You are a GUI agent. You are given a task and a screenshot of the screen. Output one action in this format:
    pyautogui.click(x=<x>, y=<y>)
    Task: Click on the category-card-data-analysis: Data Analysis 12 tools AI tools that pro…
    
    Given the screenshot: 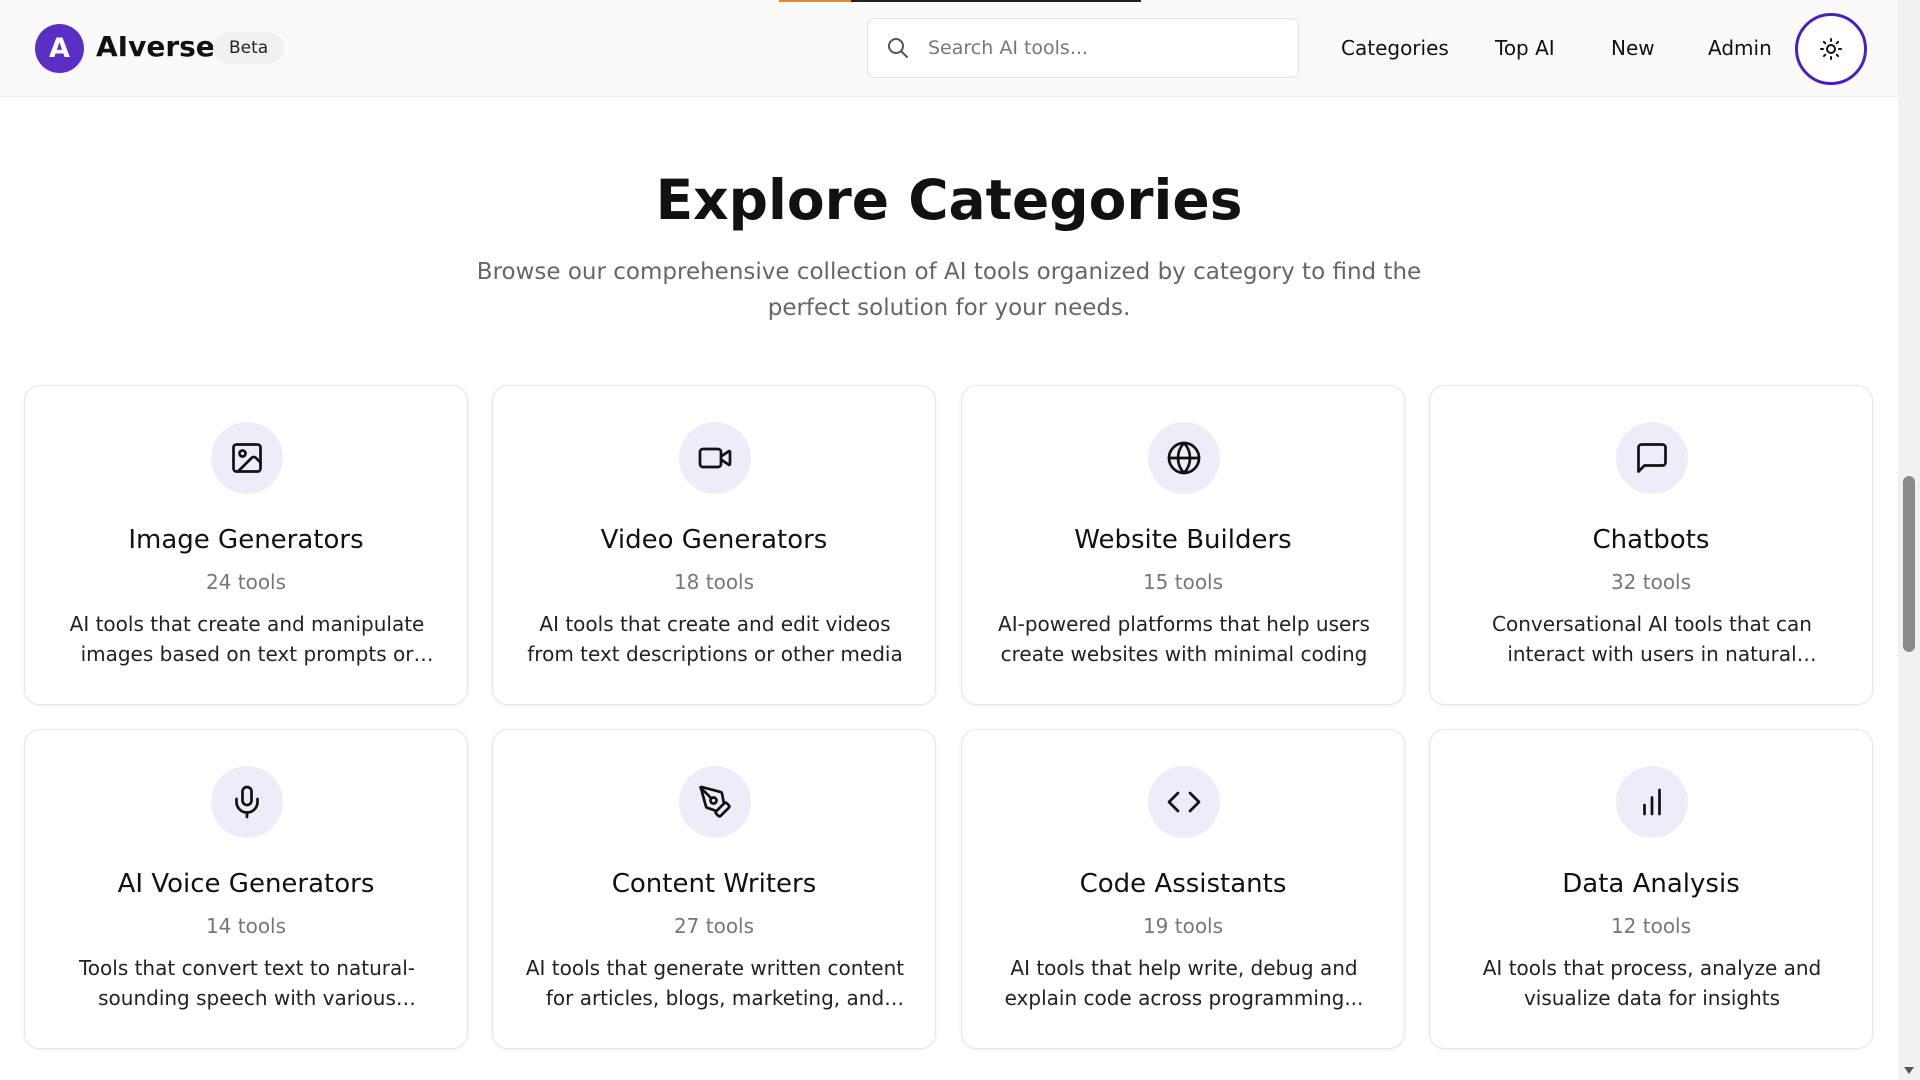 What is the action you would take?
    pyautogui.click(x=1651, y=889)
    